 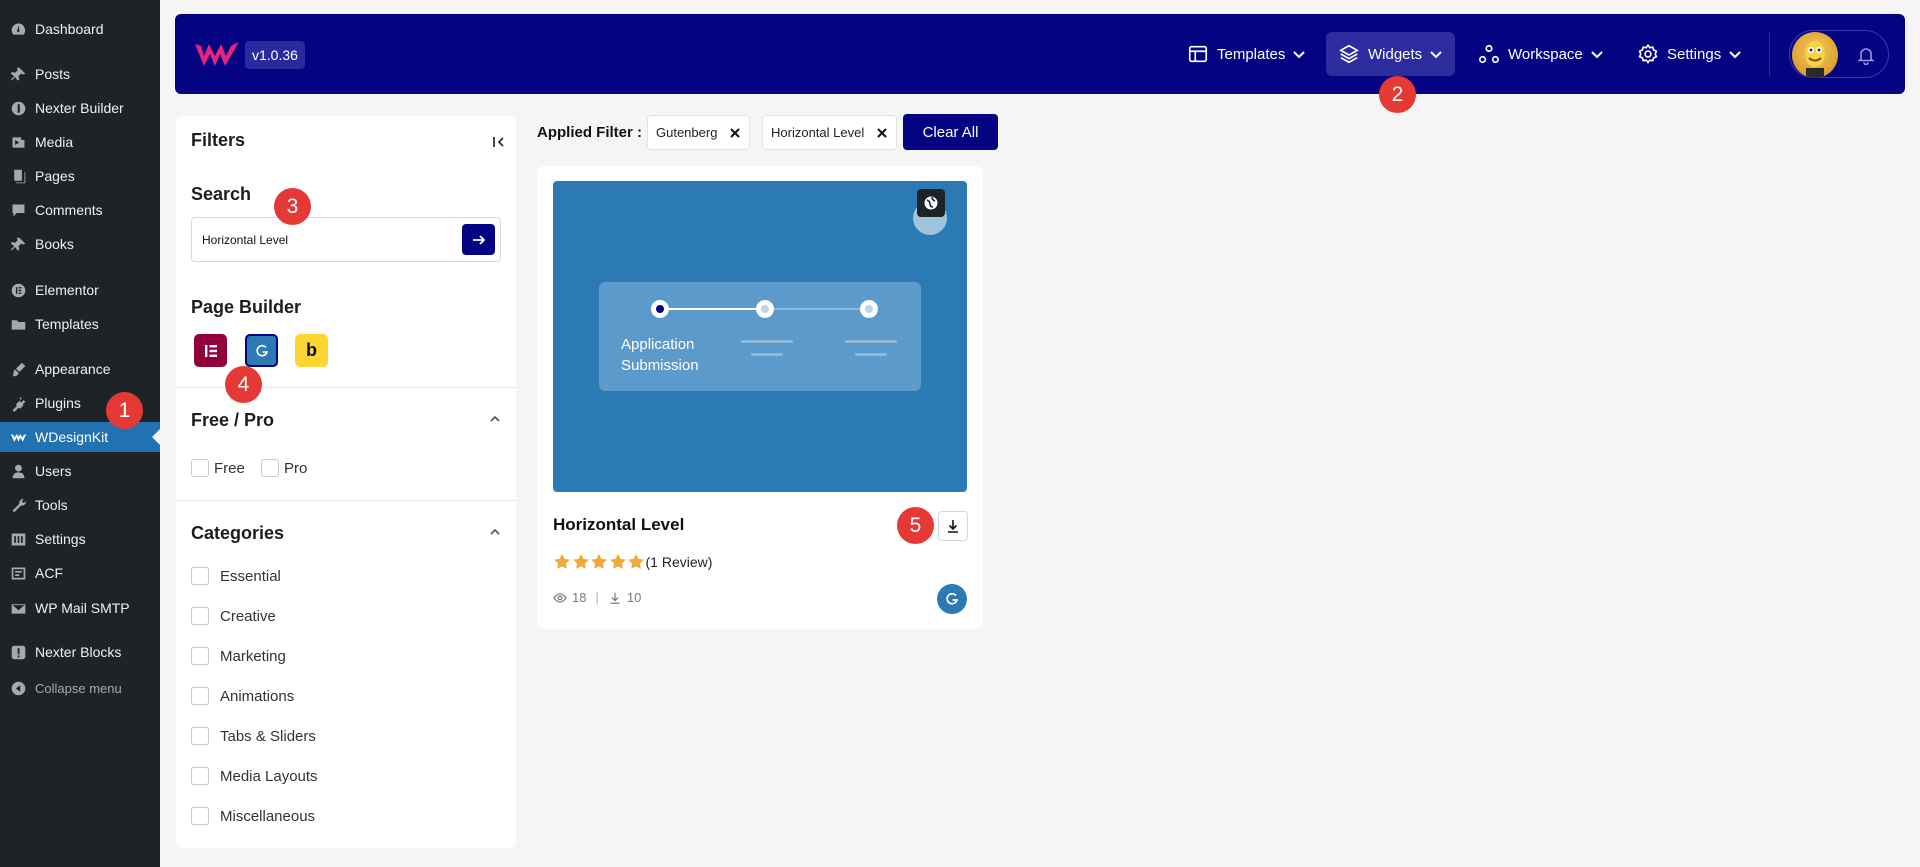 I want to click on nav-workspace: Workspace, so click(x=1541, y=54).